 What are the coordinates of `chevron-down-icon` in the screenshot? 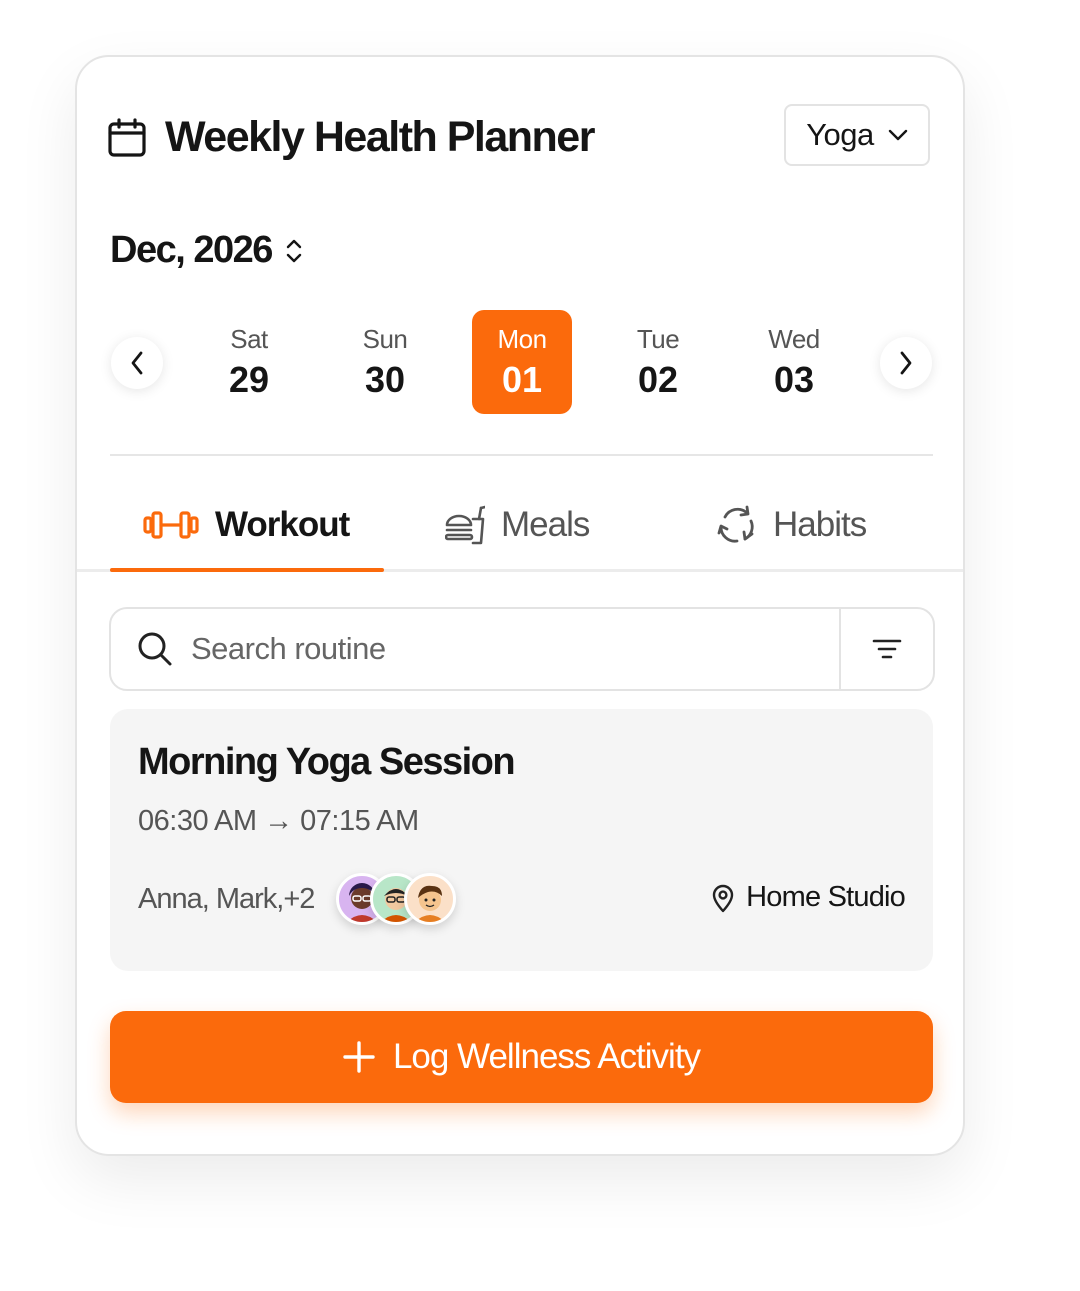 It's located at (898, 135).